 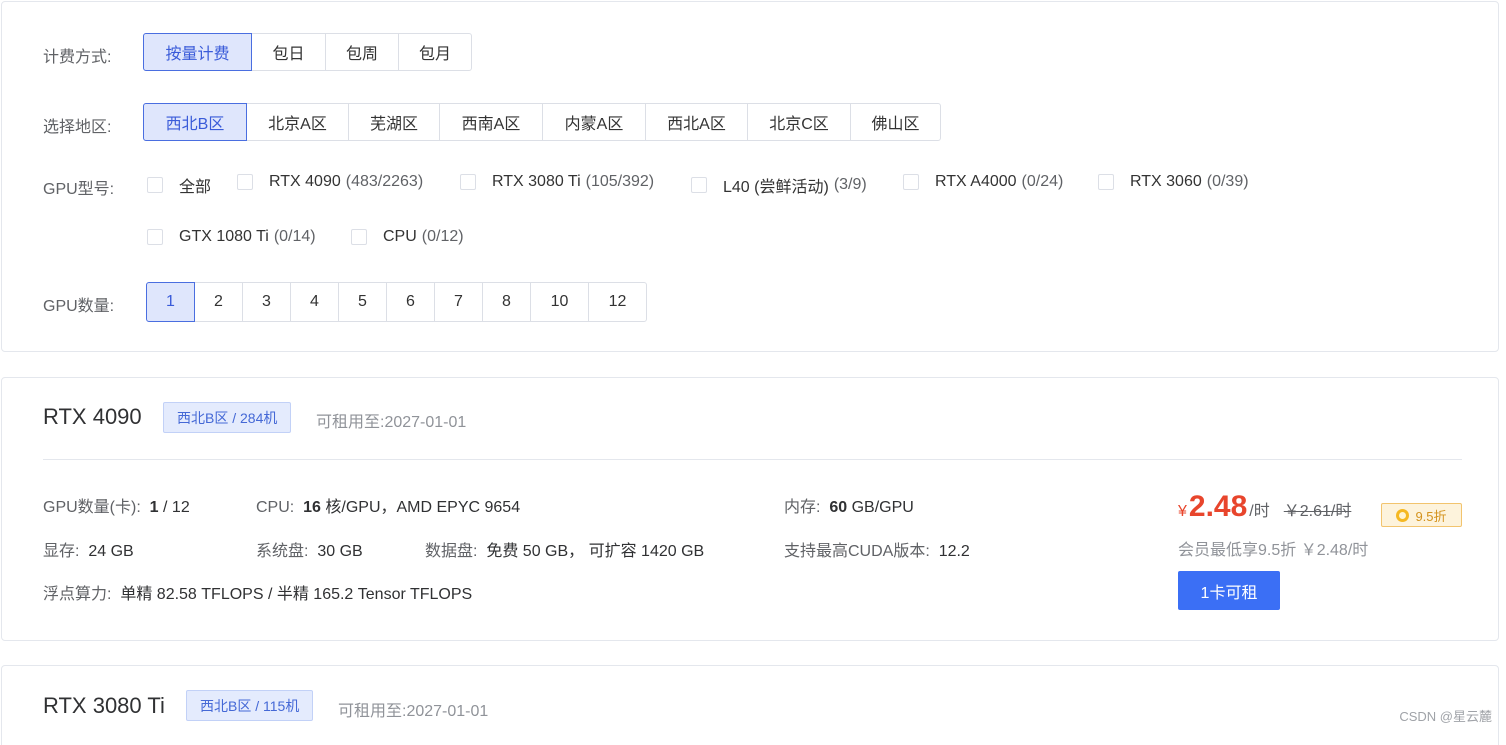 I want to click on gpu-model-rtx-3060: RTX 3060 (0/39), so click(x=1173, y=182).